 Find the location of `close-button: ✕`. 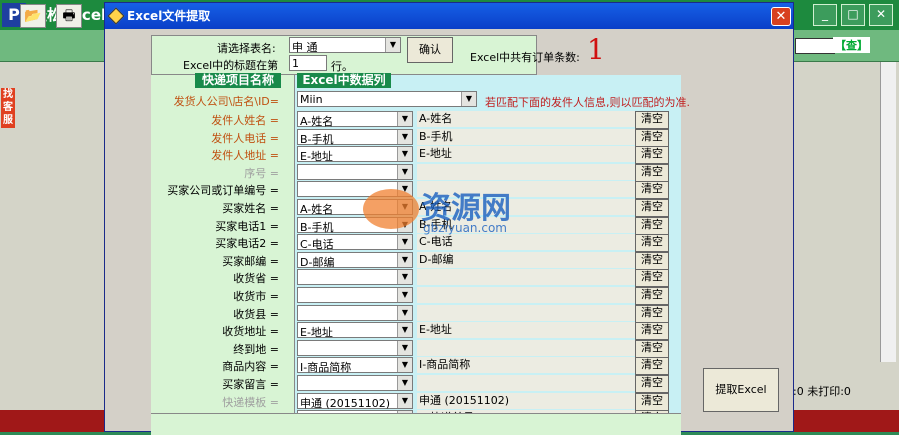

close-button: ✕ is located at coordinates (781, 16).